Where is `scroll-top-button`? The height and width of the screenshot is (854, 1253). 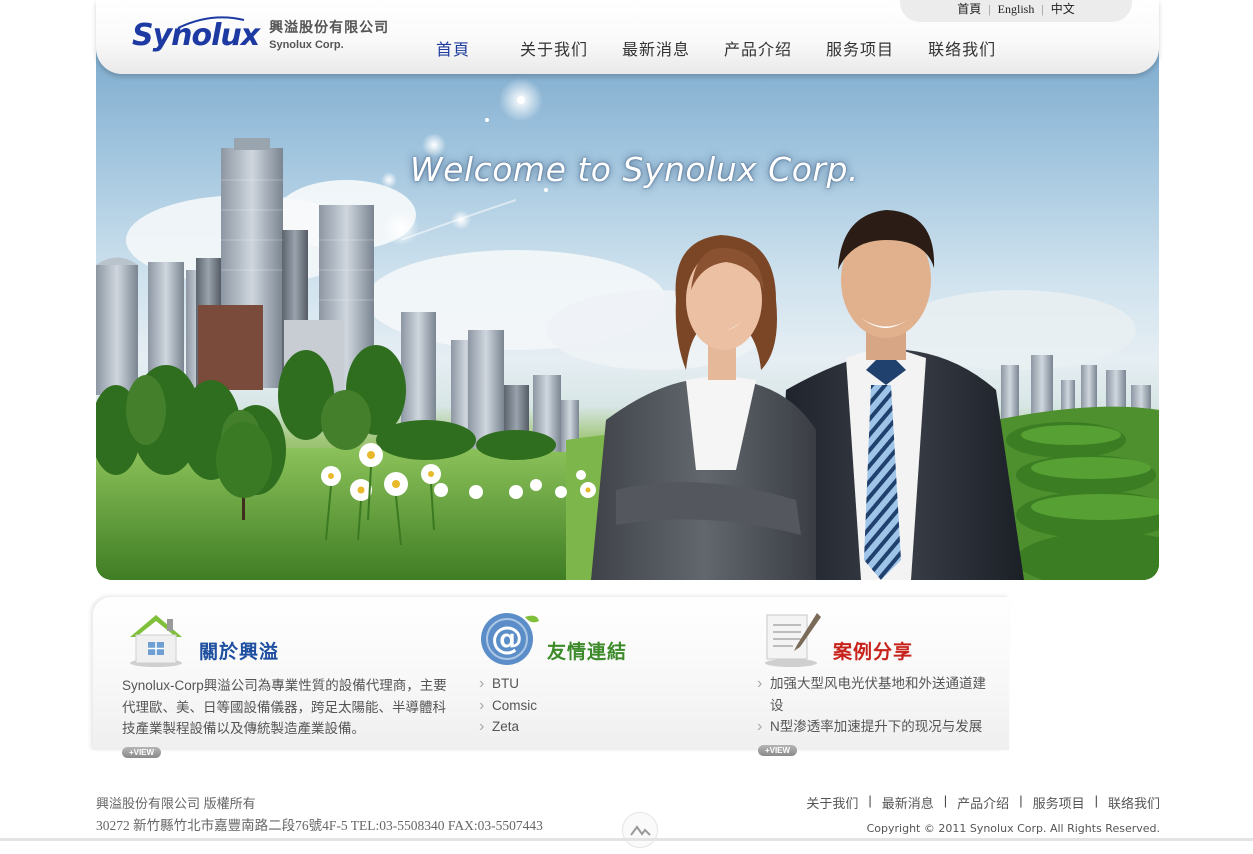
scroll-top-button is located at coordinates (640, 830).